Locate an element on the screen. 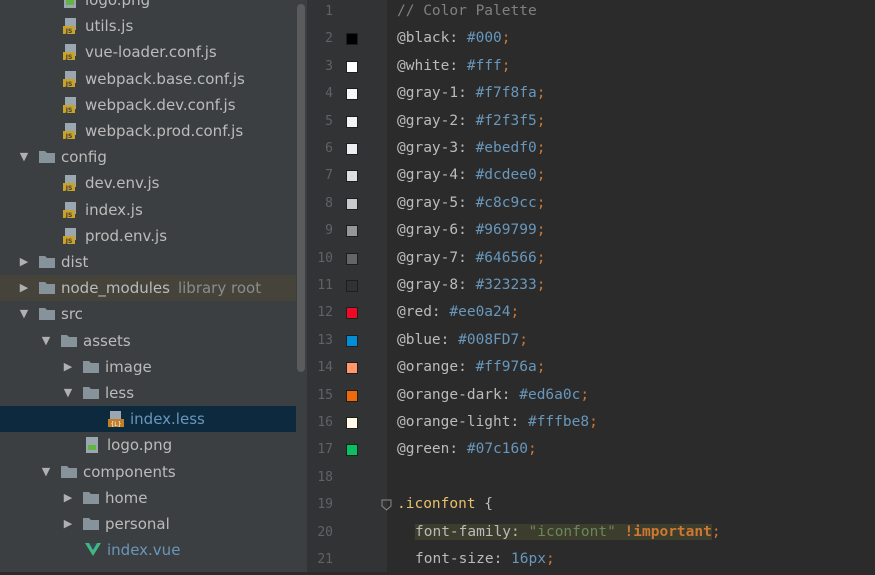 This screenshot has height=575, width=875. tree-item-text: index.less is located at coordinates (167, 419).